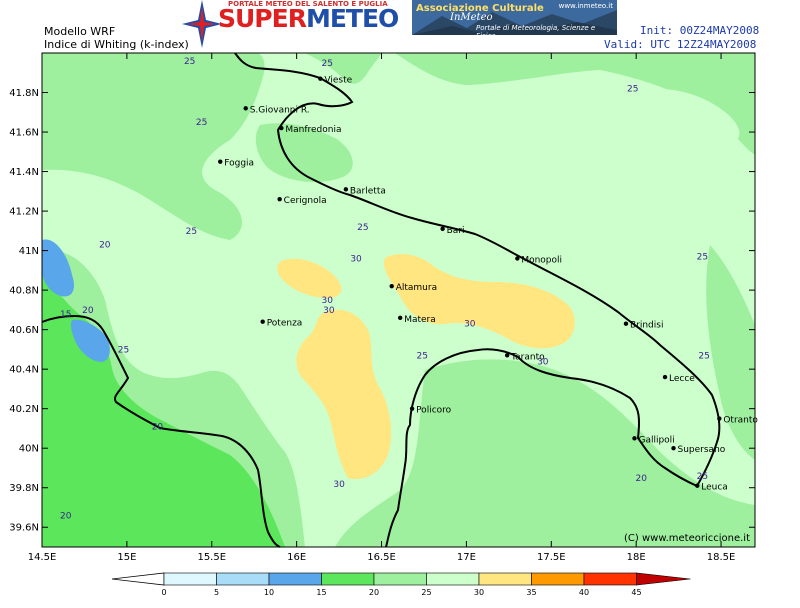 The width and height of the screenshot is (800, 608). What do you see at coordinates (239, 164) in the screenshot?
I see `city-label: Foggia` at bounding box center [239, 164].